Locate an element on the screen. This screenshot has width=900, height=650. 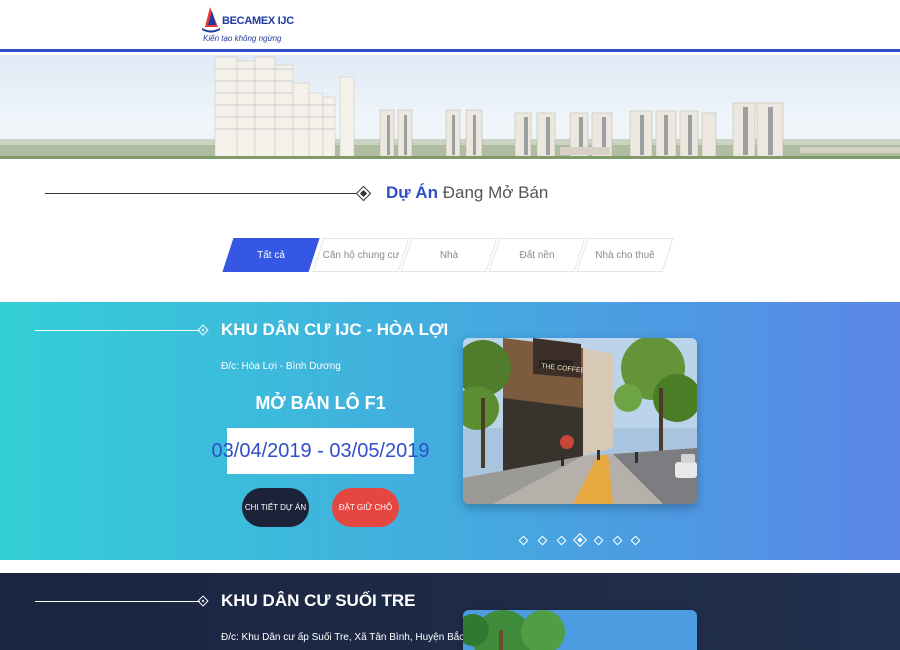
tab-rental-house: Nhà cho thuê is located at coordinates (625, 255).